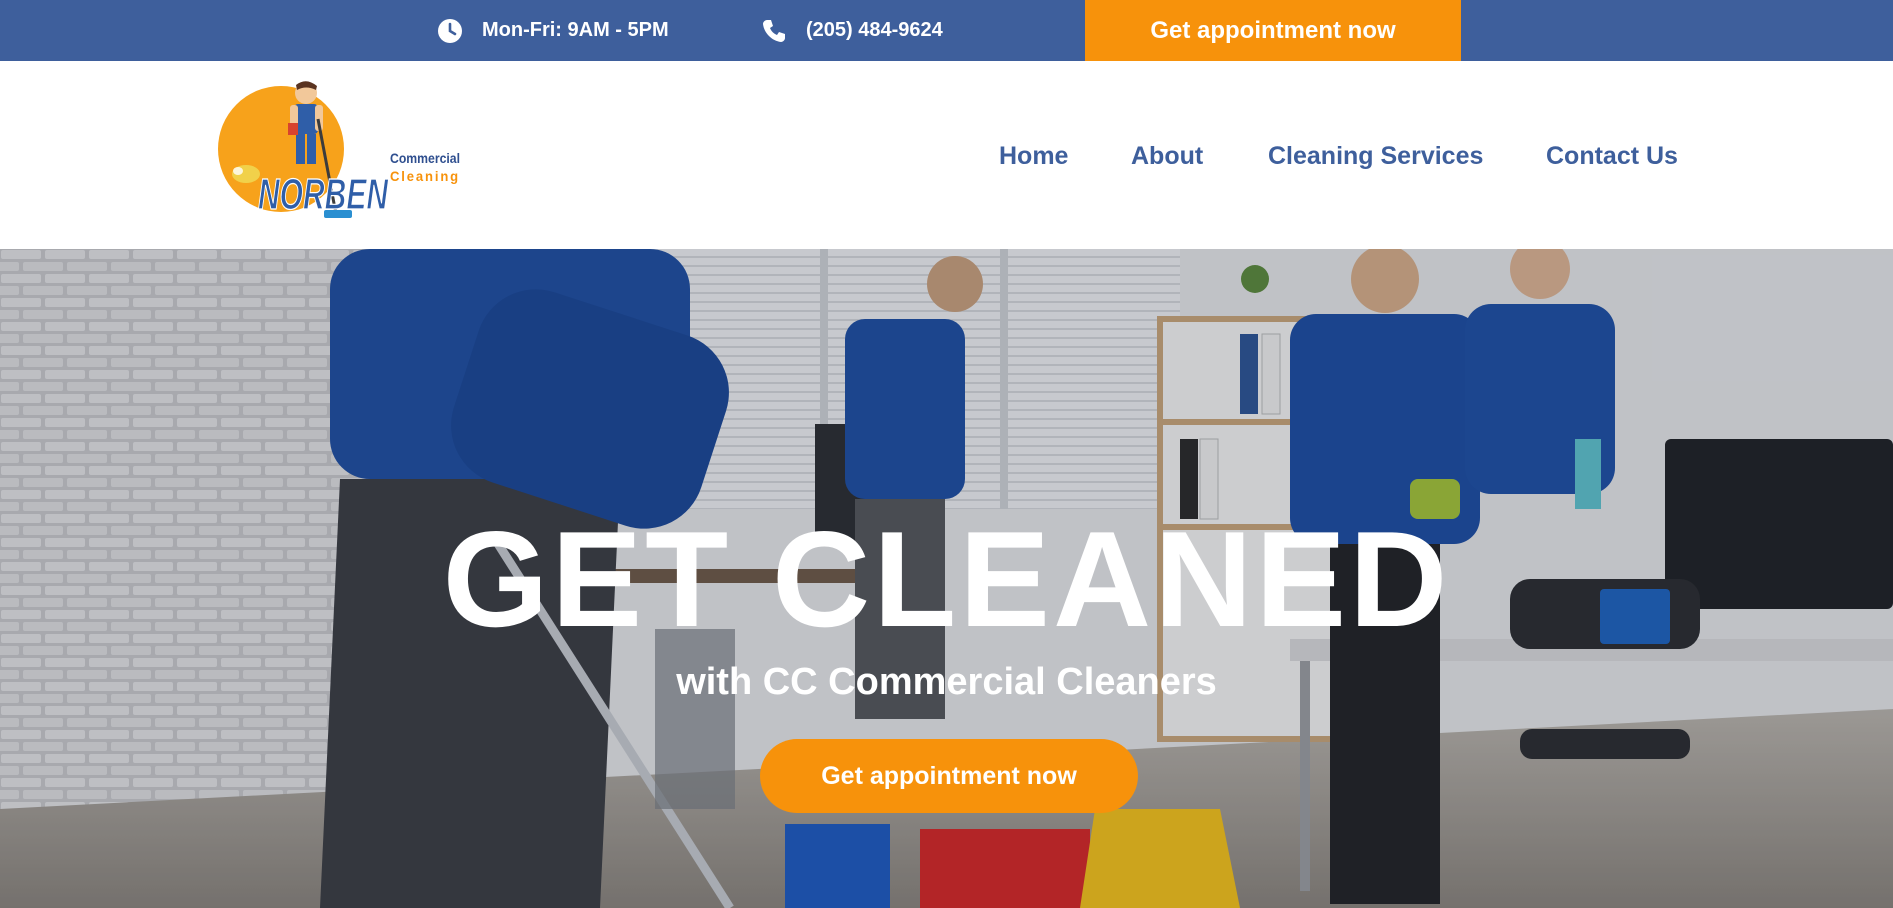  What do you see at coordinates (575, 30) in the screenshot?
I see `hours-text: Mon-Fri: 9AM - 5PM` at bounding box center [575, 30].